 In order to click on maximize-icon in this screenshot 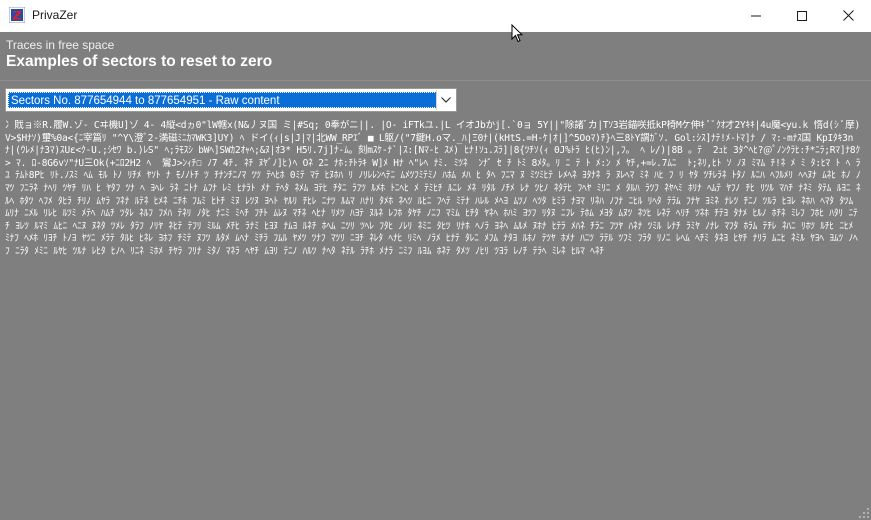, I will do `click(802, 15)`.